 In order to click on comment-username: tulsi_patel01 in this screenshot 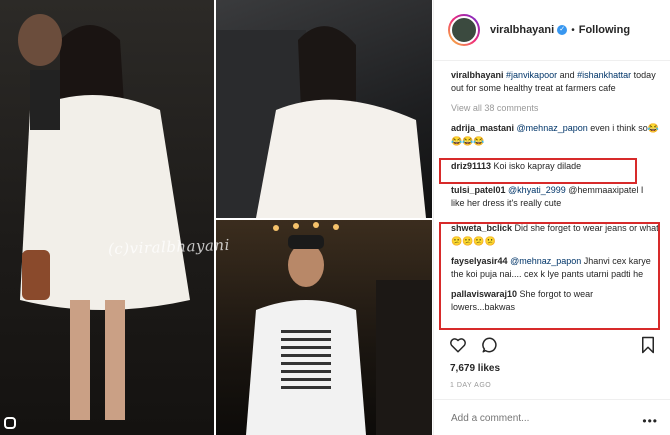, I will do `click(478, 190)`.